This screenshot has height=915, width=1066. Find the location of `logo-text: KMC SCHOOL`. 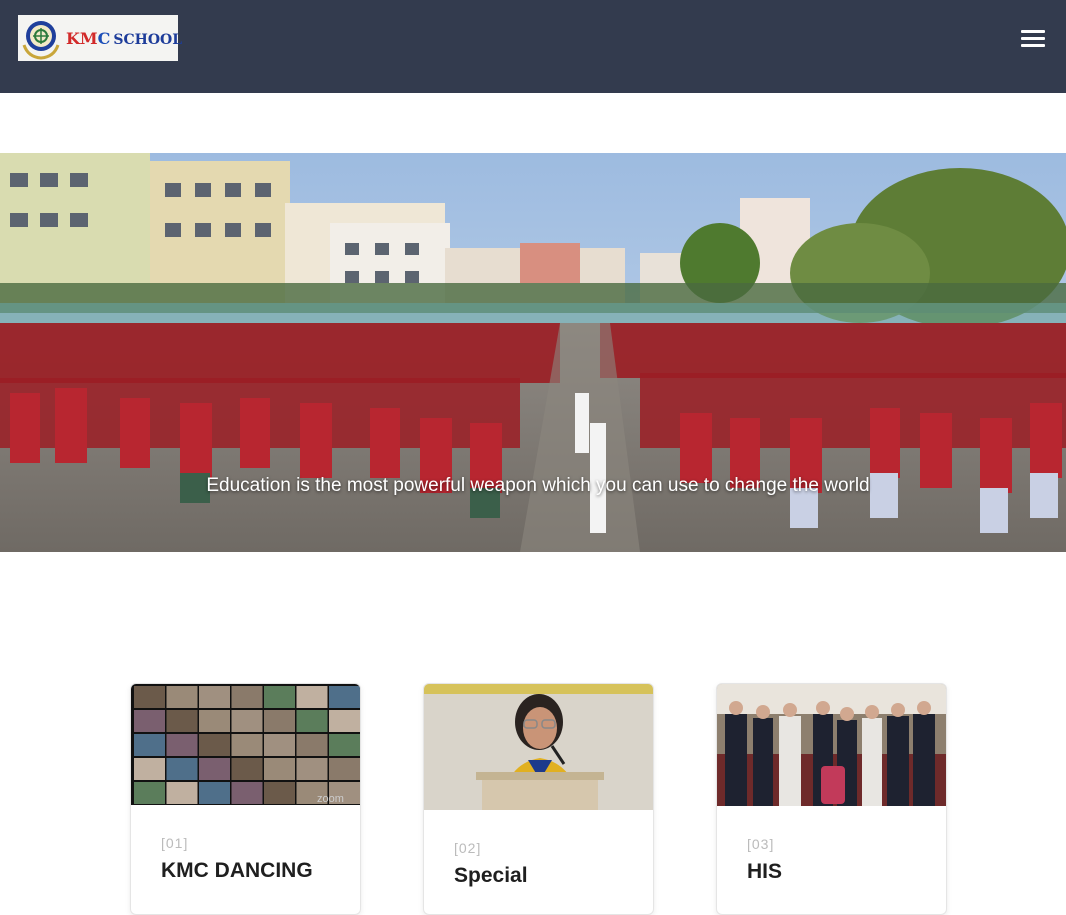

logo-text: KMC SCHOOL is located at coordinates (124, 38).